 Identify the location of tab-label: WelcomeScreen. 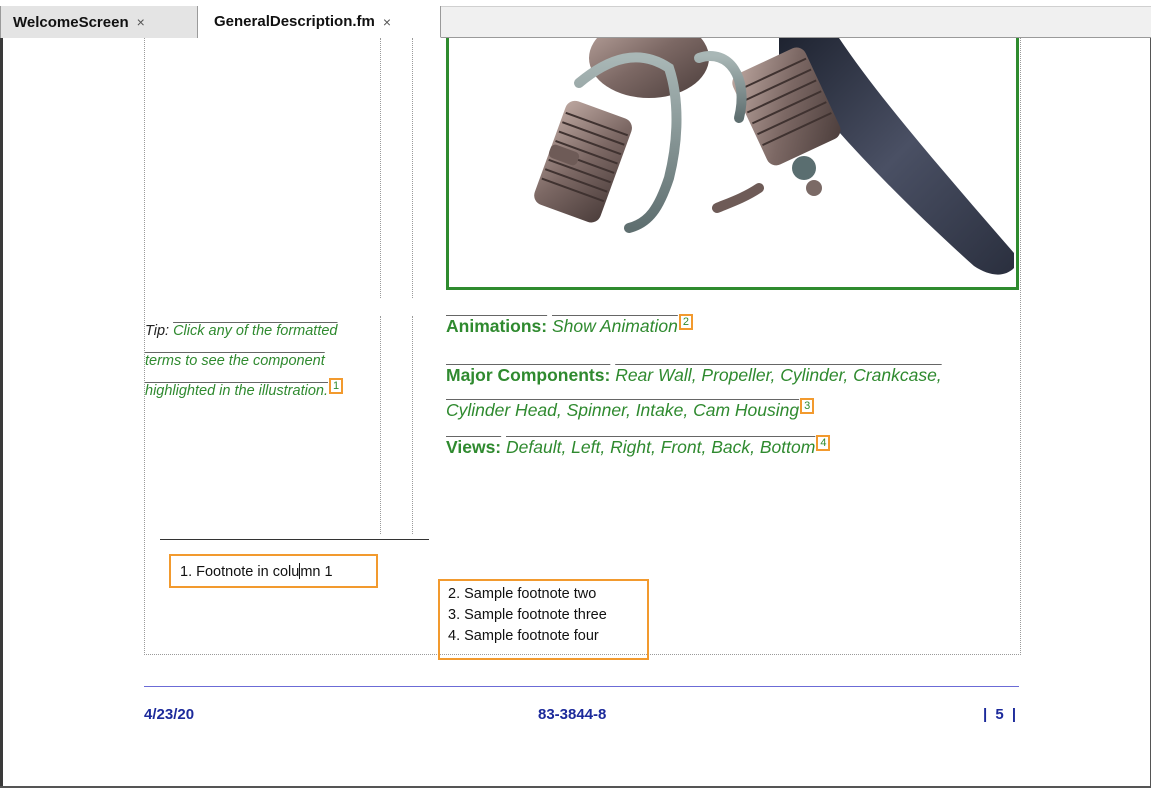
(71, 22).